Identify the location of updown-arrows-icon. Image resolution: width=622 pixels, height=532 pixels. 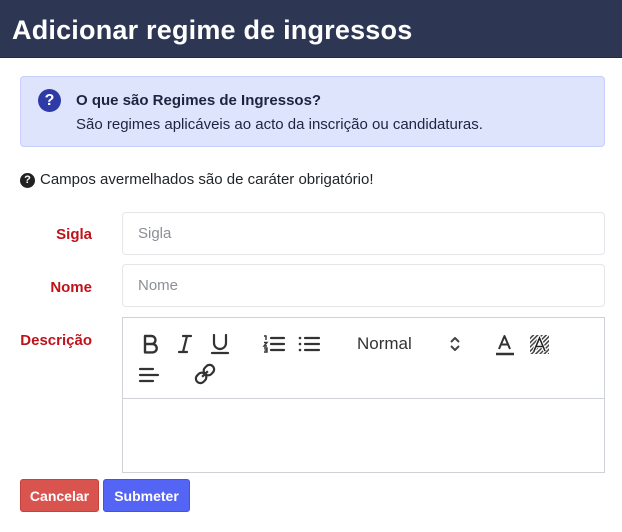
(455, 344).